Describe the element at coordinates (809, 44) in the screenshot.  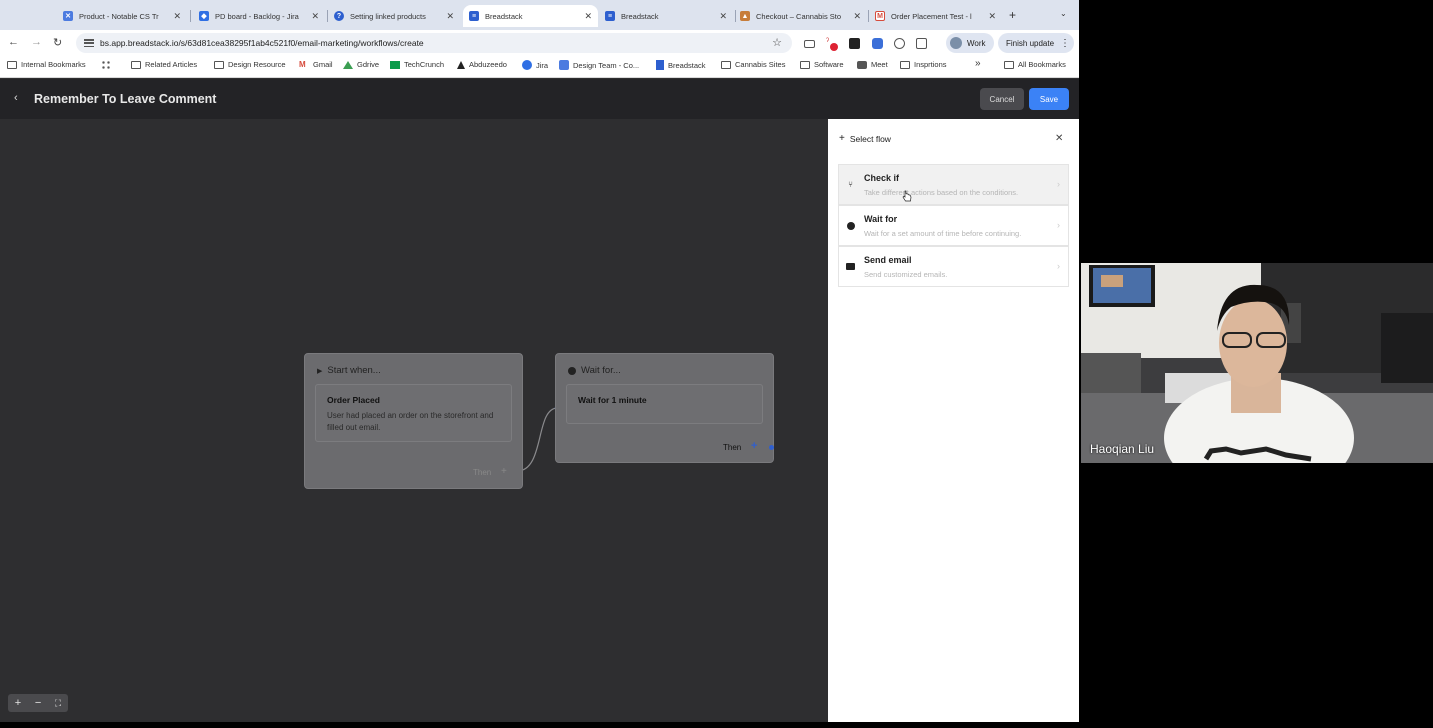
I see `cast-icon` at that location.